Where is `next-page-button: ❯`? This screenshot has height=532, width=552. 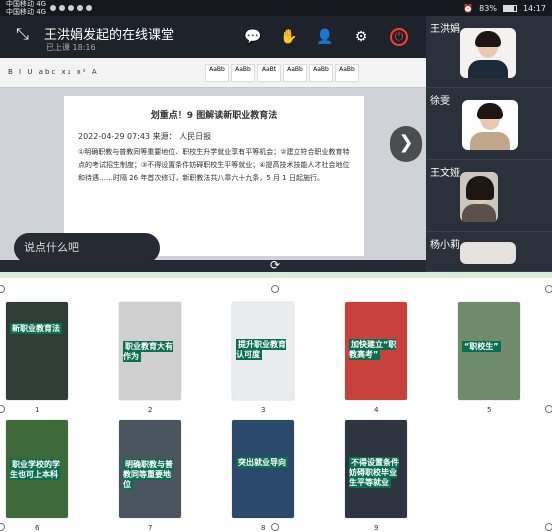
next-page-button: ❯ is located at coordinates (406, 144).